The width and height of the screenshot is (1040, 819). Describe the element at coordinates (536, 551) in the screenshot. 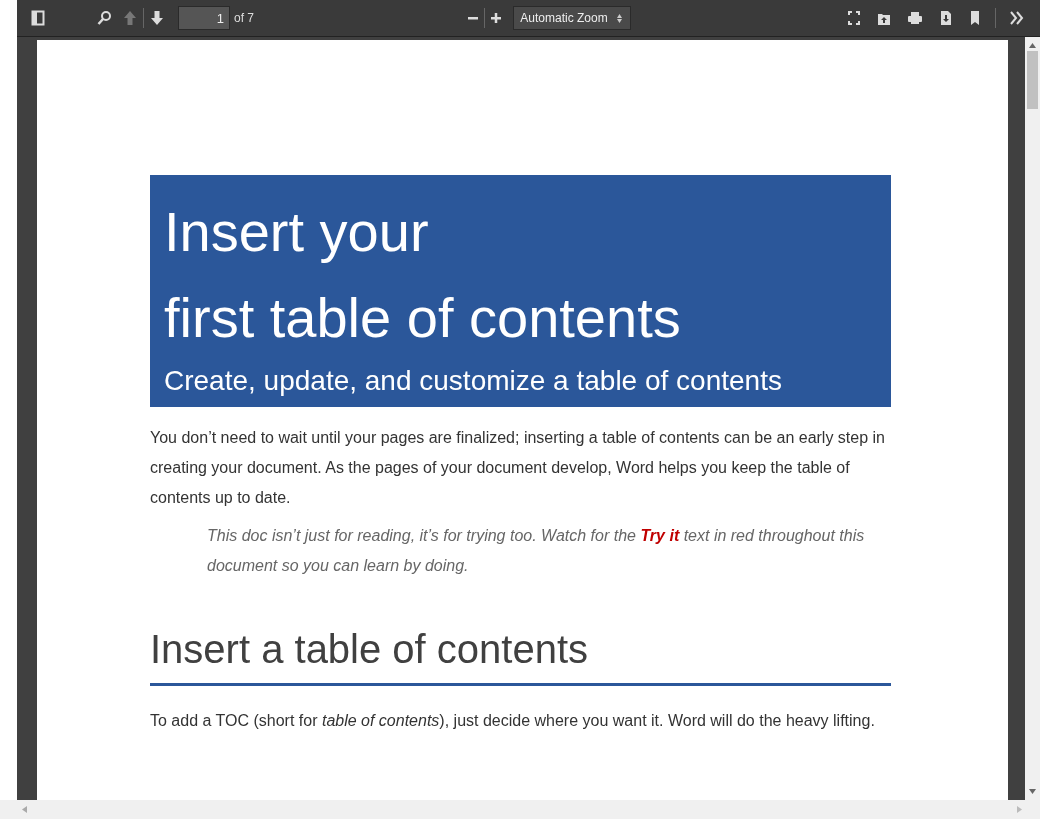

I see `tip-paragraph: This doc isn’t just for reading, it’s for trying too. Watch for the Try it text in red throughout this document so you can learn by doing.` at that location.